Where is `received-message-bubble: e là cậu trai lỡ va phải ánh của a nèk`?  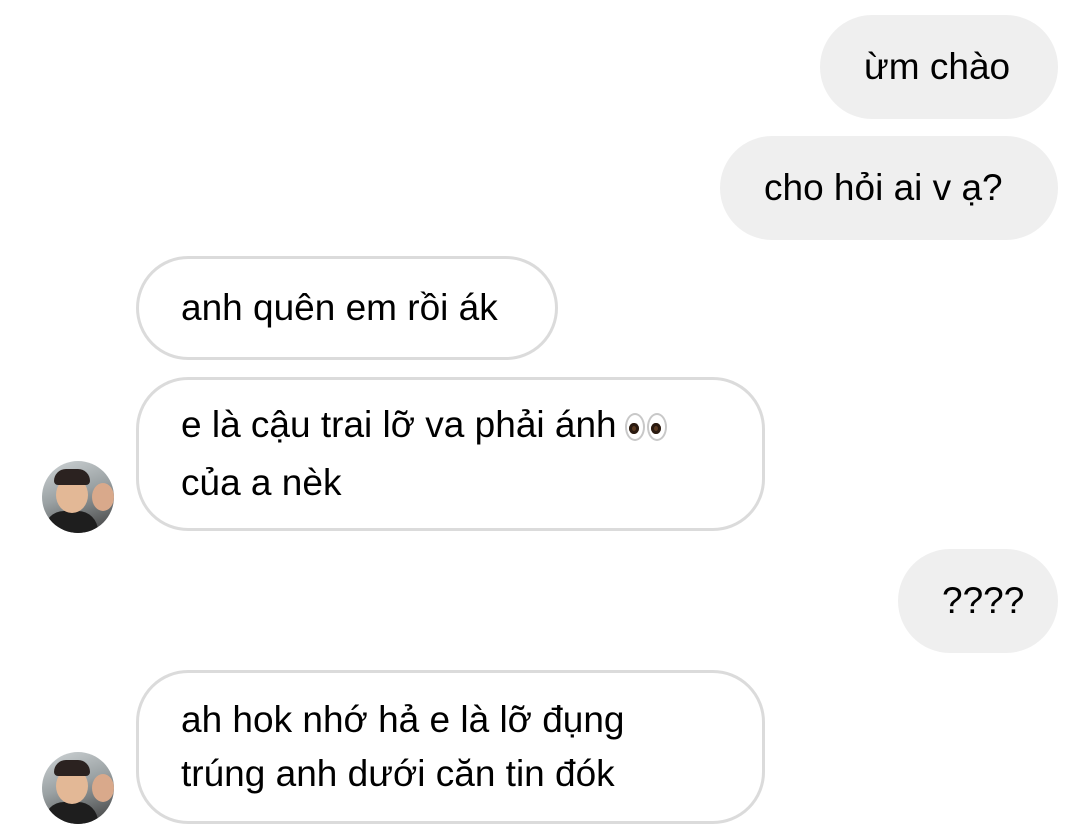 received-message-bubble: e là cậu trai lỡ va phải ánh của a nèk is located at coordinates (450, 454).